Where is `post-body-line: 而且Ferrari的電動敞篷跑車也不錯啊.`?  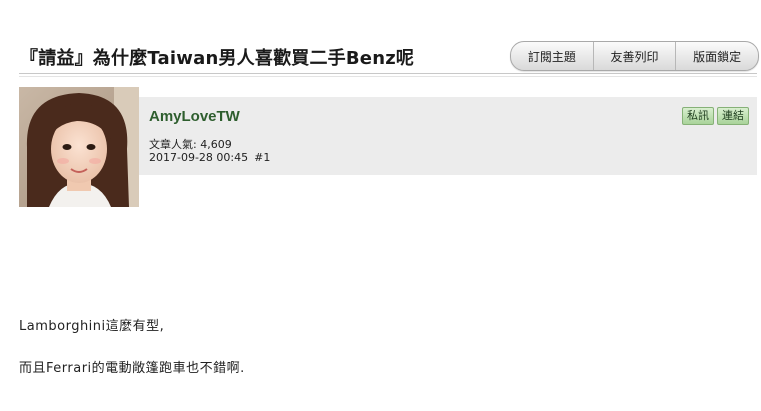 post-body-line: 而且Ferrari的電動敞篷跑車也不錯啊. is located at coordinates (132, 368).